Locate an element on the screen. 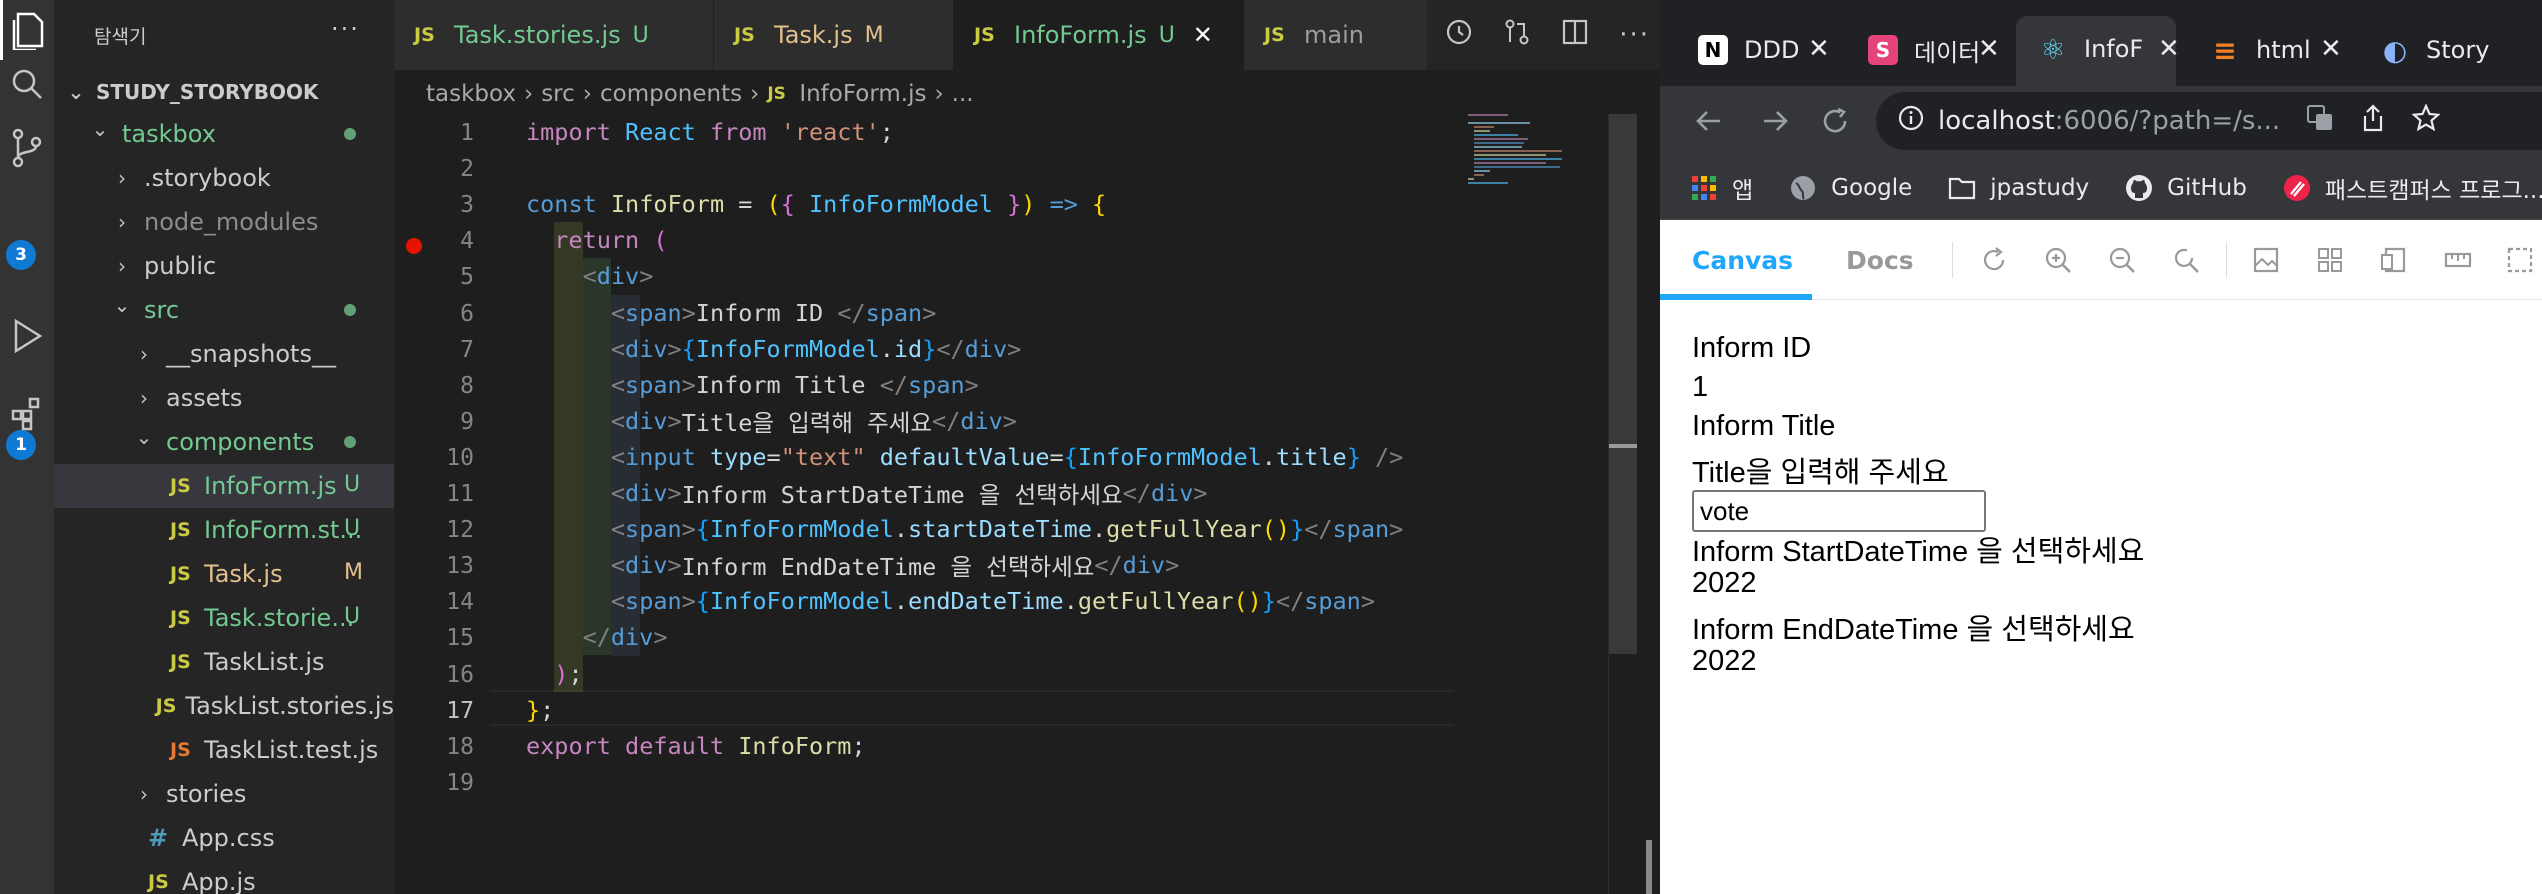  tree-item-label: components is located at coordinates (240, 442).